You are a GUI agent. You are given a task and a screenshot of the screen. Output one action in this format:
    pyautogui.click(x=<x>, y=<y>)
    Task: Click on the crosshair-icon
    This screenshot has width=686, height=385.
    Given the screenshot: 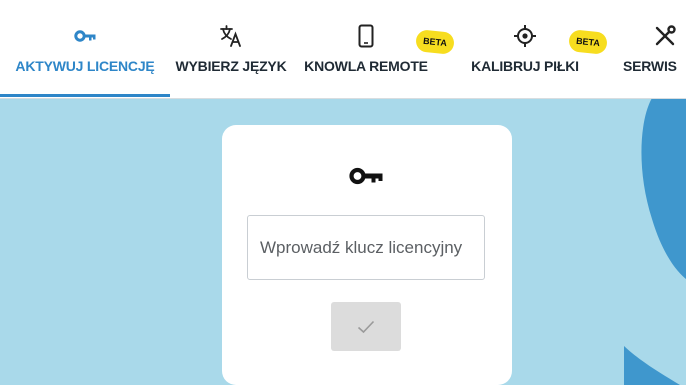 What is the action you would take?
    pyautogui.click(x=525, y=36)
    